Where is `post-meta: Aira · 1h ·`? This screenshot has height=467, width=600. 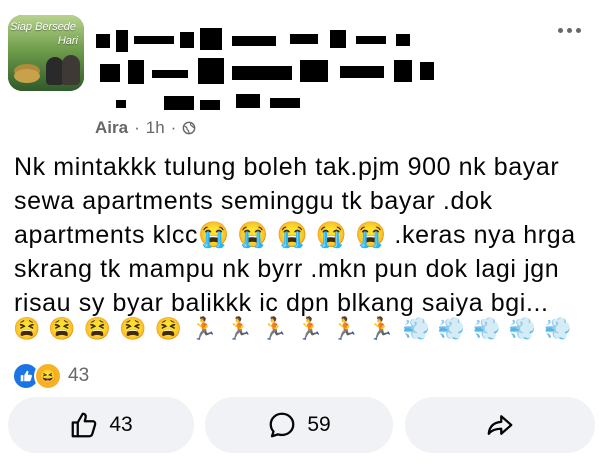
post-meta: Aira · 1h · is located at coordinates (145, 128).